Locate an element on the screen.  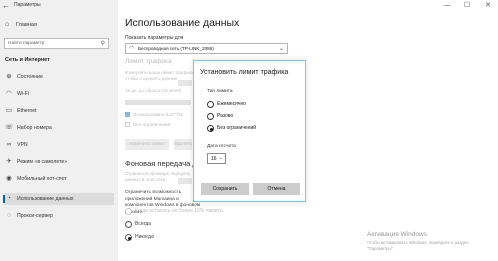
ethernet-icon: ▭ is located at coordinates (9, 110).